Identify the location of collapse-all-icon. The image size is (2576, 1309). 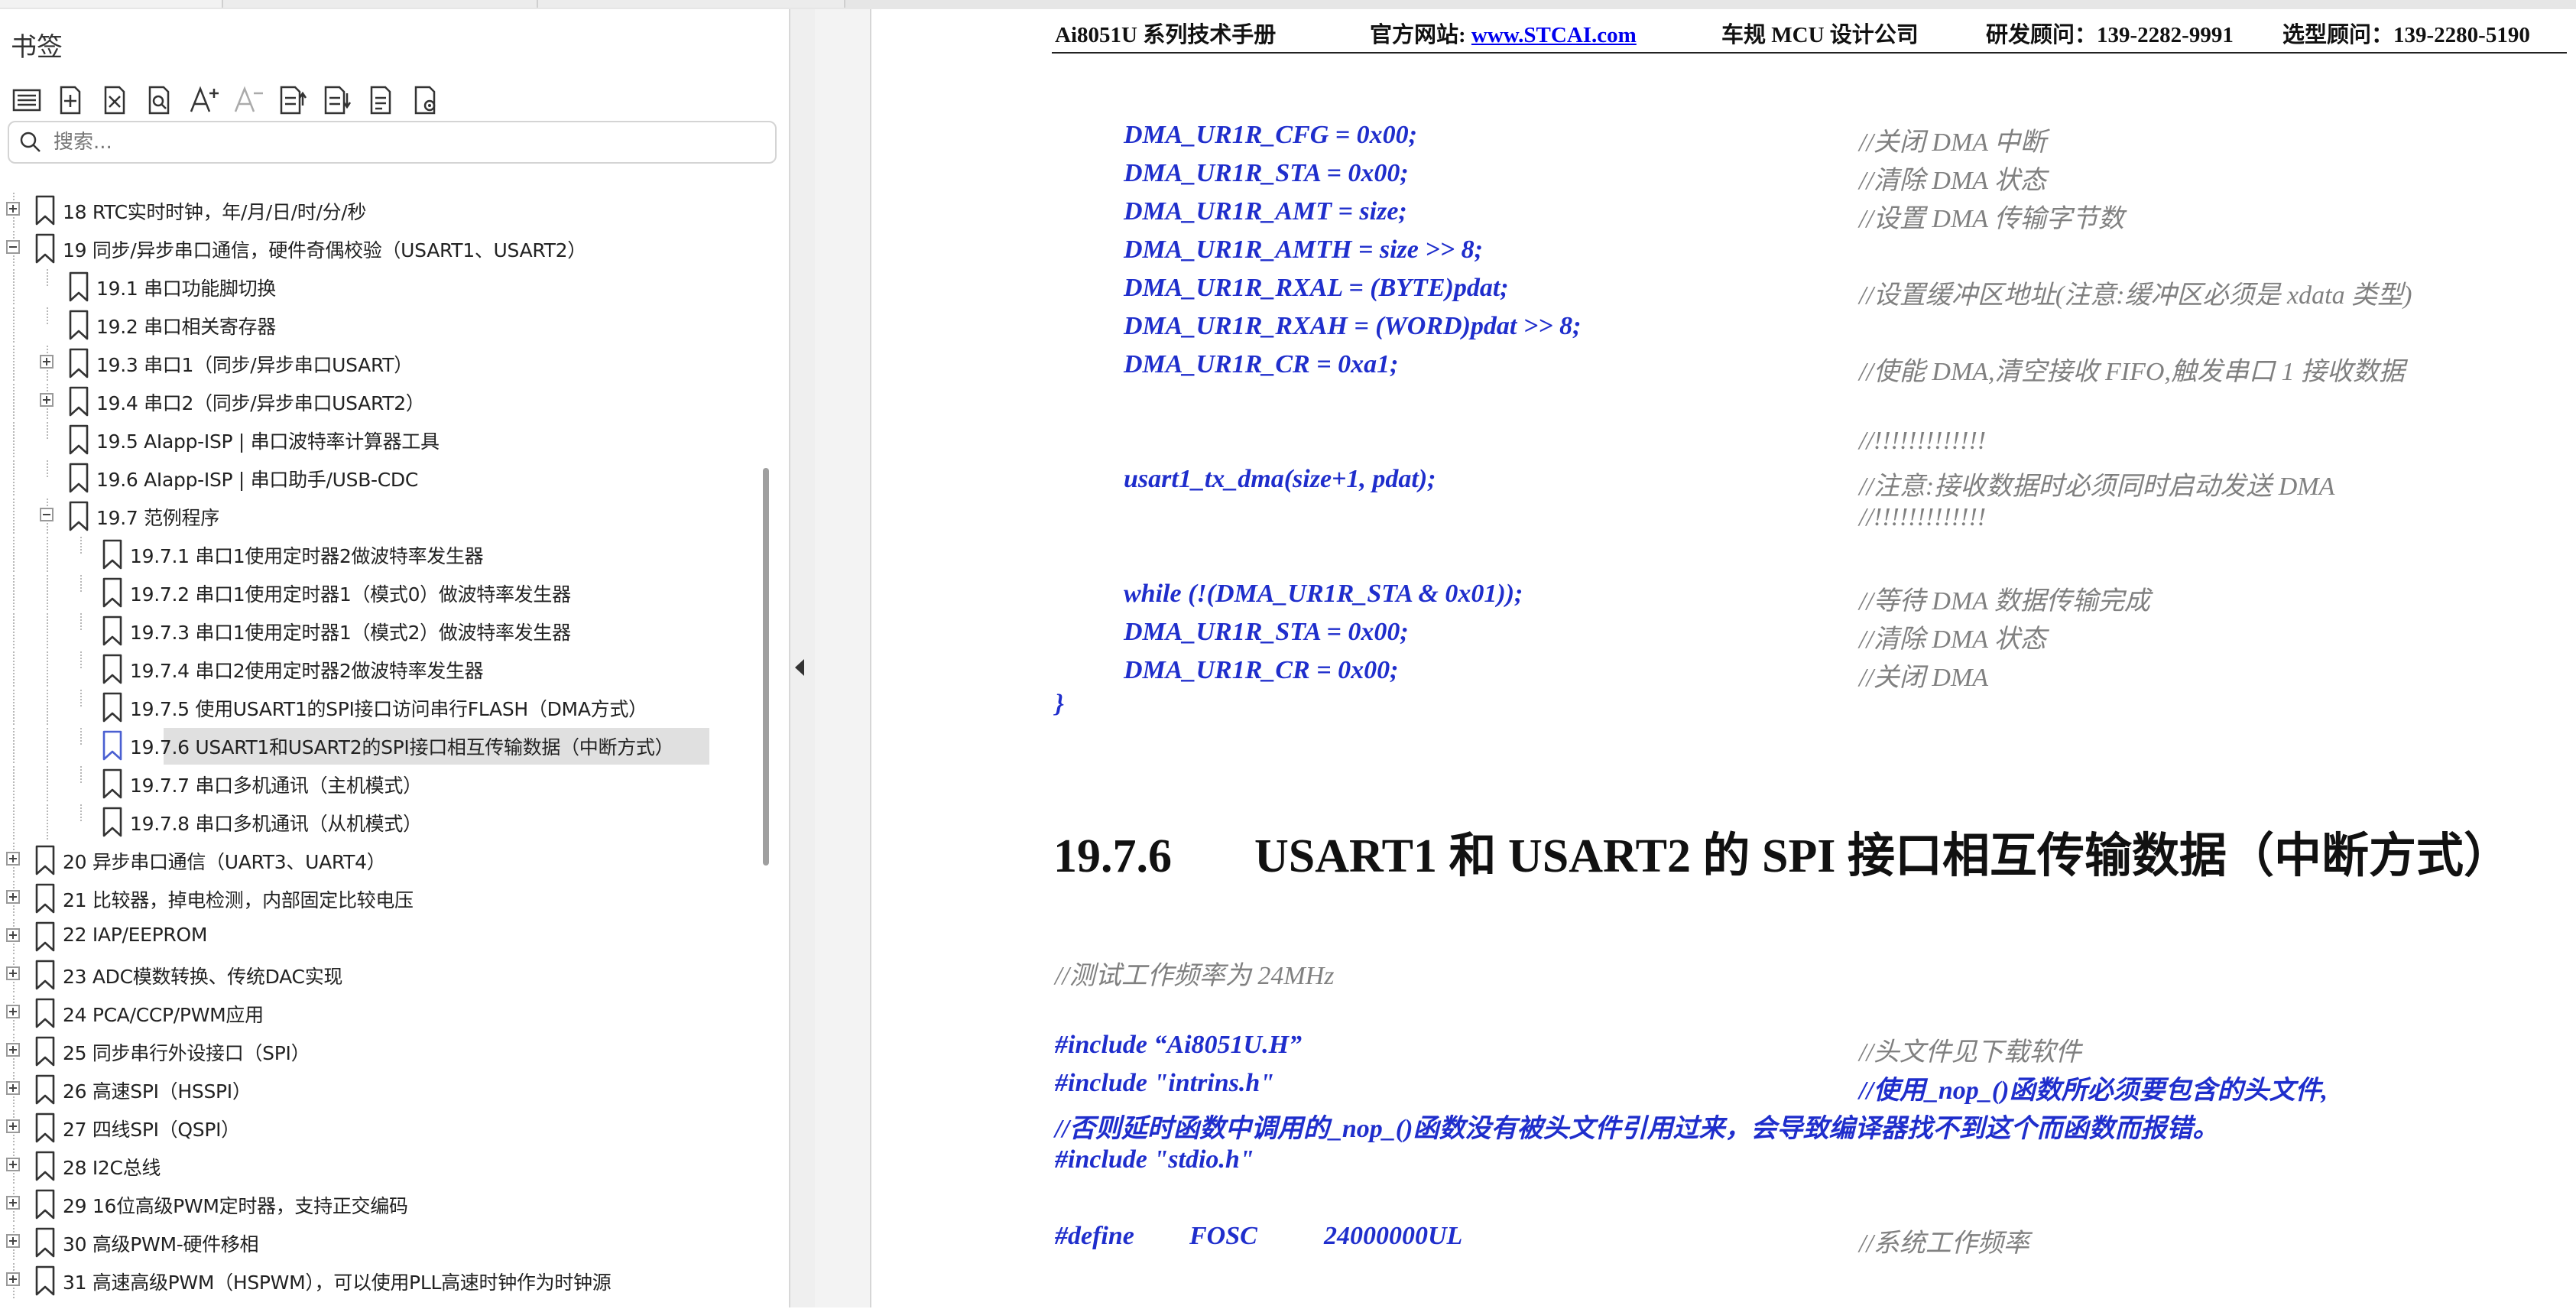
(337, 100).